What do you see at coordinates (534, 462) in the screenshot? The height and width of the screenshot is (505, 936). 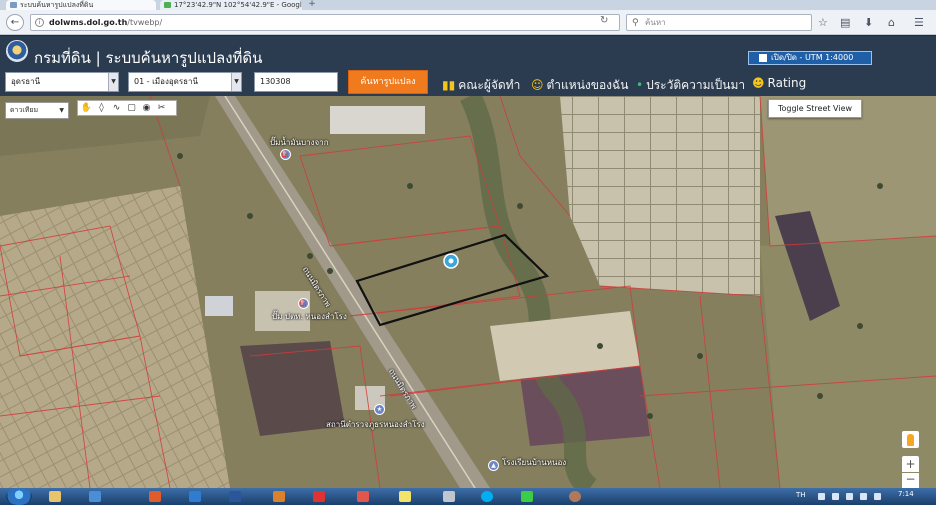 I see `map-label-school: โรงเรียนบ้านหนอง` at bounding box center [534, 462].